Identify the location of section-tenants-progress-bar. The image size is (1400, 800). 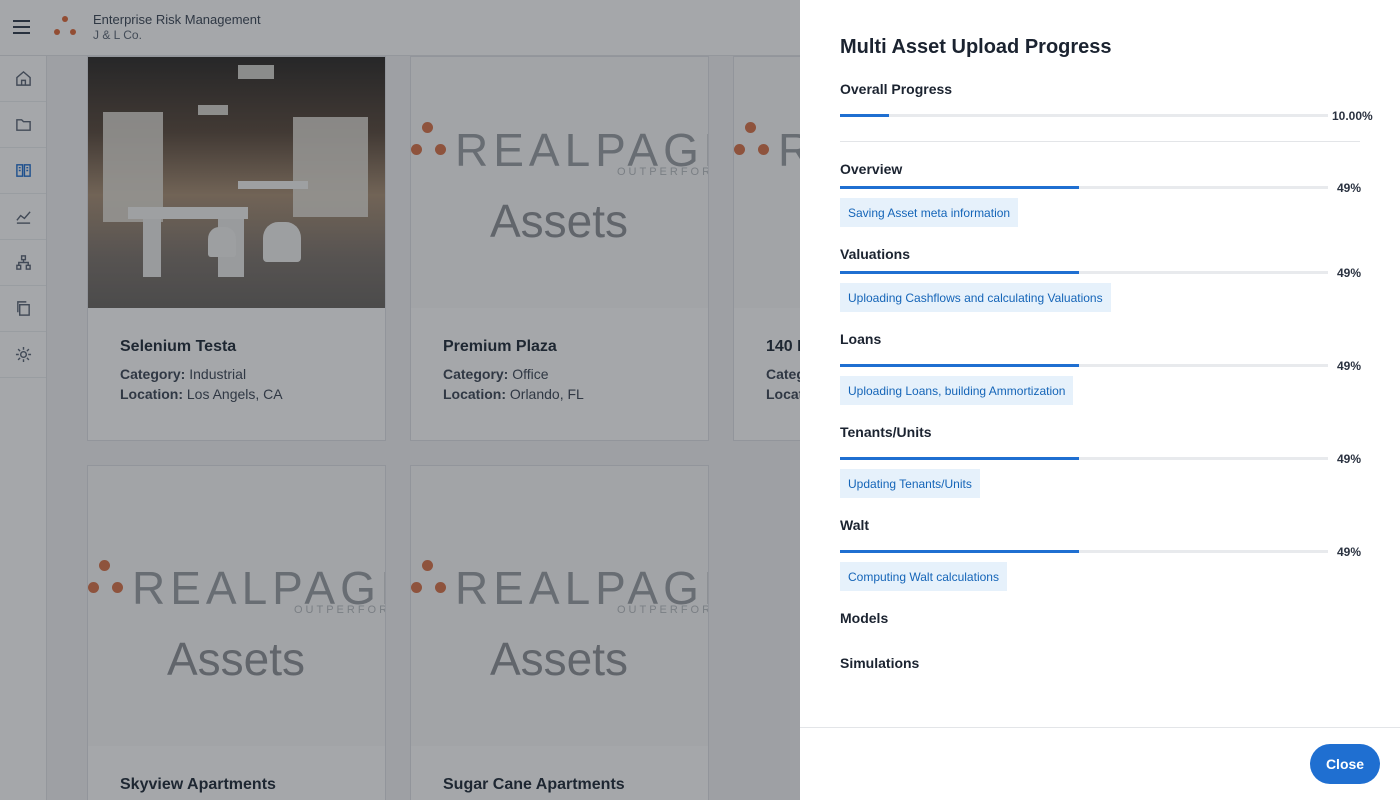
(1084, 458).